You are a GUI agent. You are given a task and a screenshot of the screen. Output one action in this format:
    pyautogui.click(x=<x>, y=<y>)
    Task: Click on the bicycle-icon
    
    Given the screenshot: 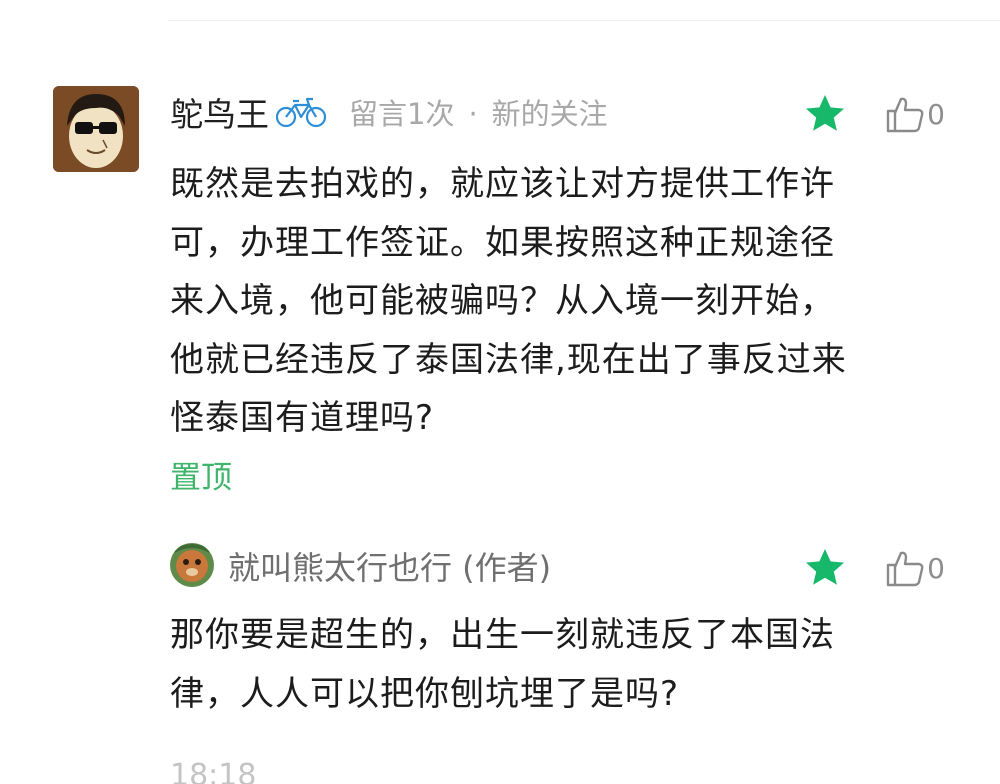 What is the action you would take?
    pyautogui.click(x=301, y=112)
    